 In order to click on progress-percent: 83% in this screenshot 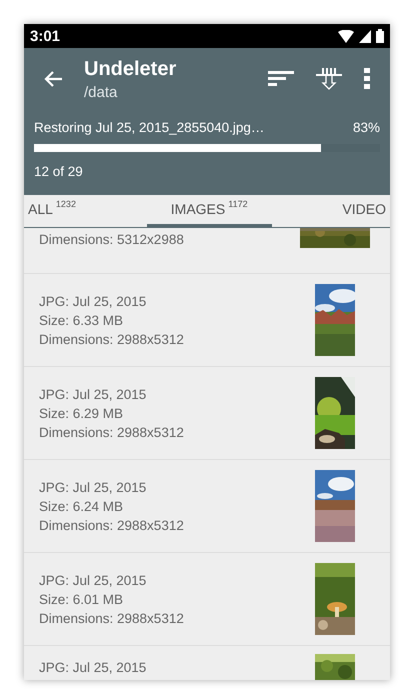, I will do `click(366, 127)`.